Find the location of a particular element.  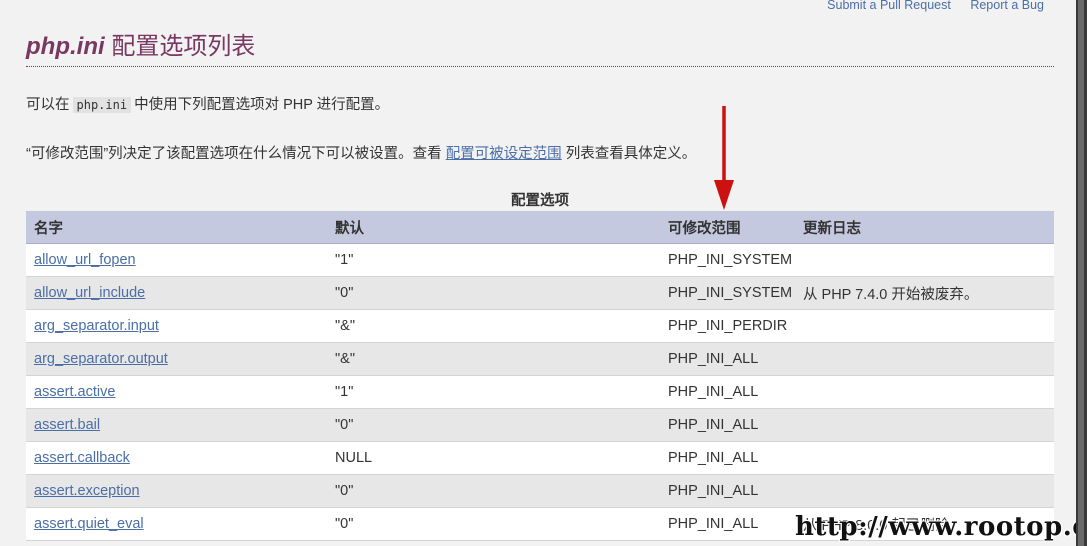

option-name-cell: assert.quiet_eval is located at coordinates (176, 524).